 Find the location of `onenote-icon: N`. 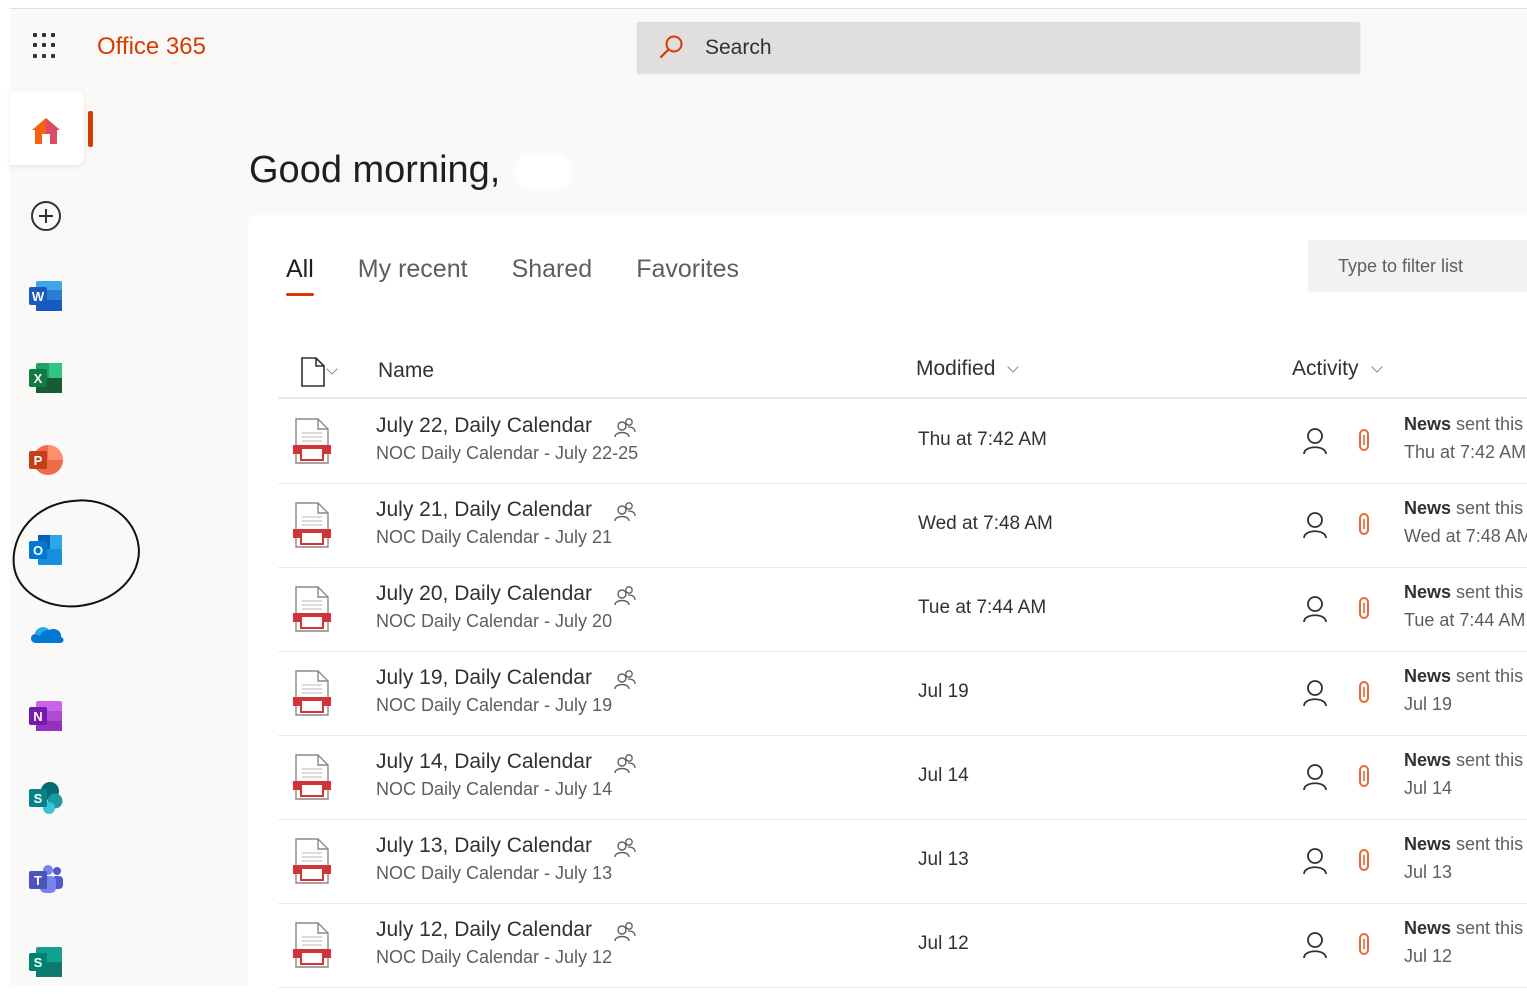

onenote-icon: N is located at coordinates (45, 716).